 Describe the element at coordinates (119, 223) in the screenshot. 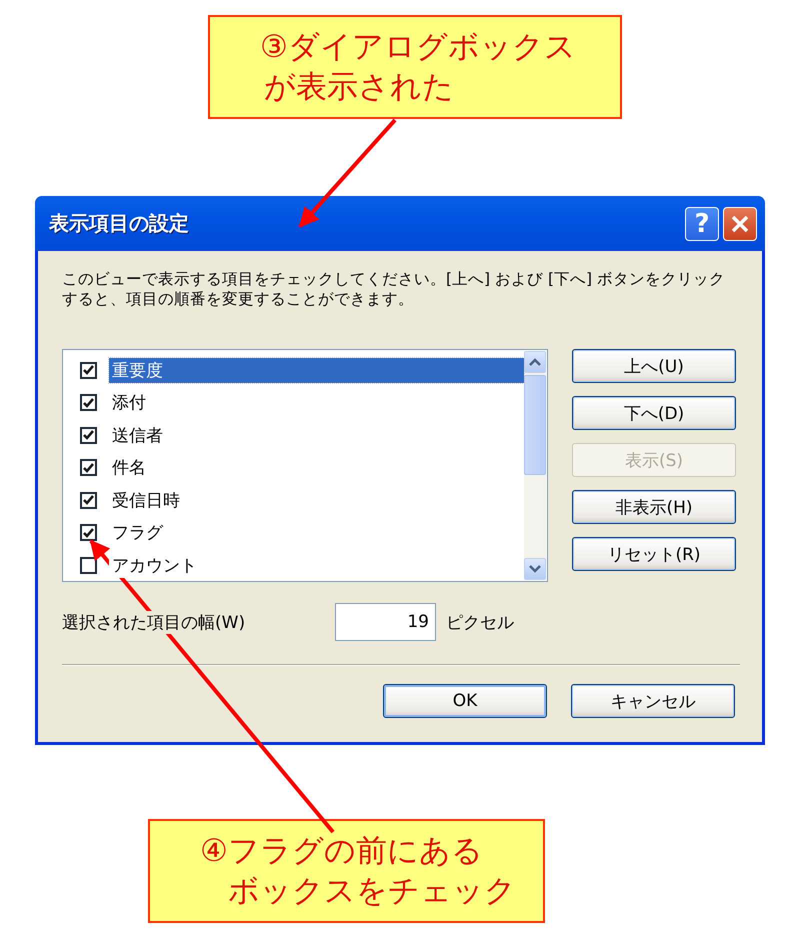

I see `window-title: 表示項目の設定` at that location.